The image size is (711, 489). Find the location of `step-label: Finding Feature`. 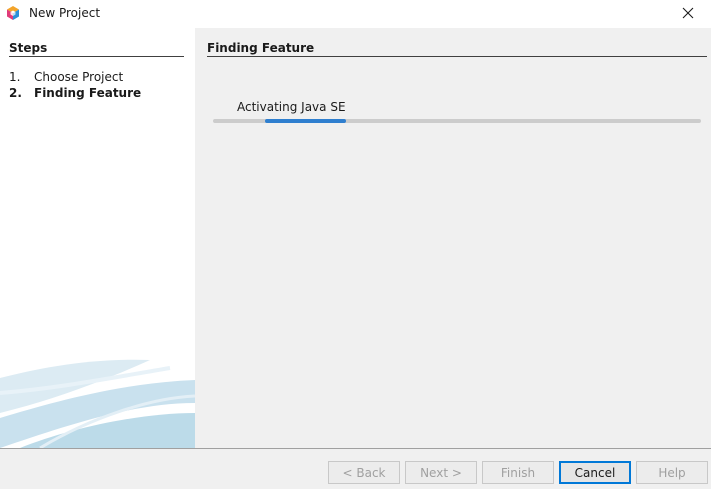

step-label: Finding Feature is located at coordinates (88, 93).